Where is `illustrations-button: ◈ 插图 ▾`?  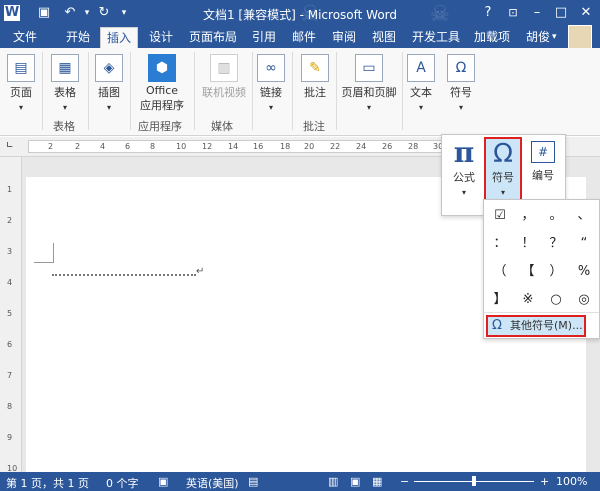
illustrations-button: ◈ 插图 ▾ is located at coordinates (109, 83).